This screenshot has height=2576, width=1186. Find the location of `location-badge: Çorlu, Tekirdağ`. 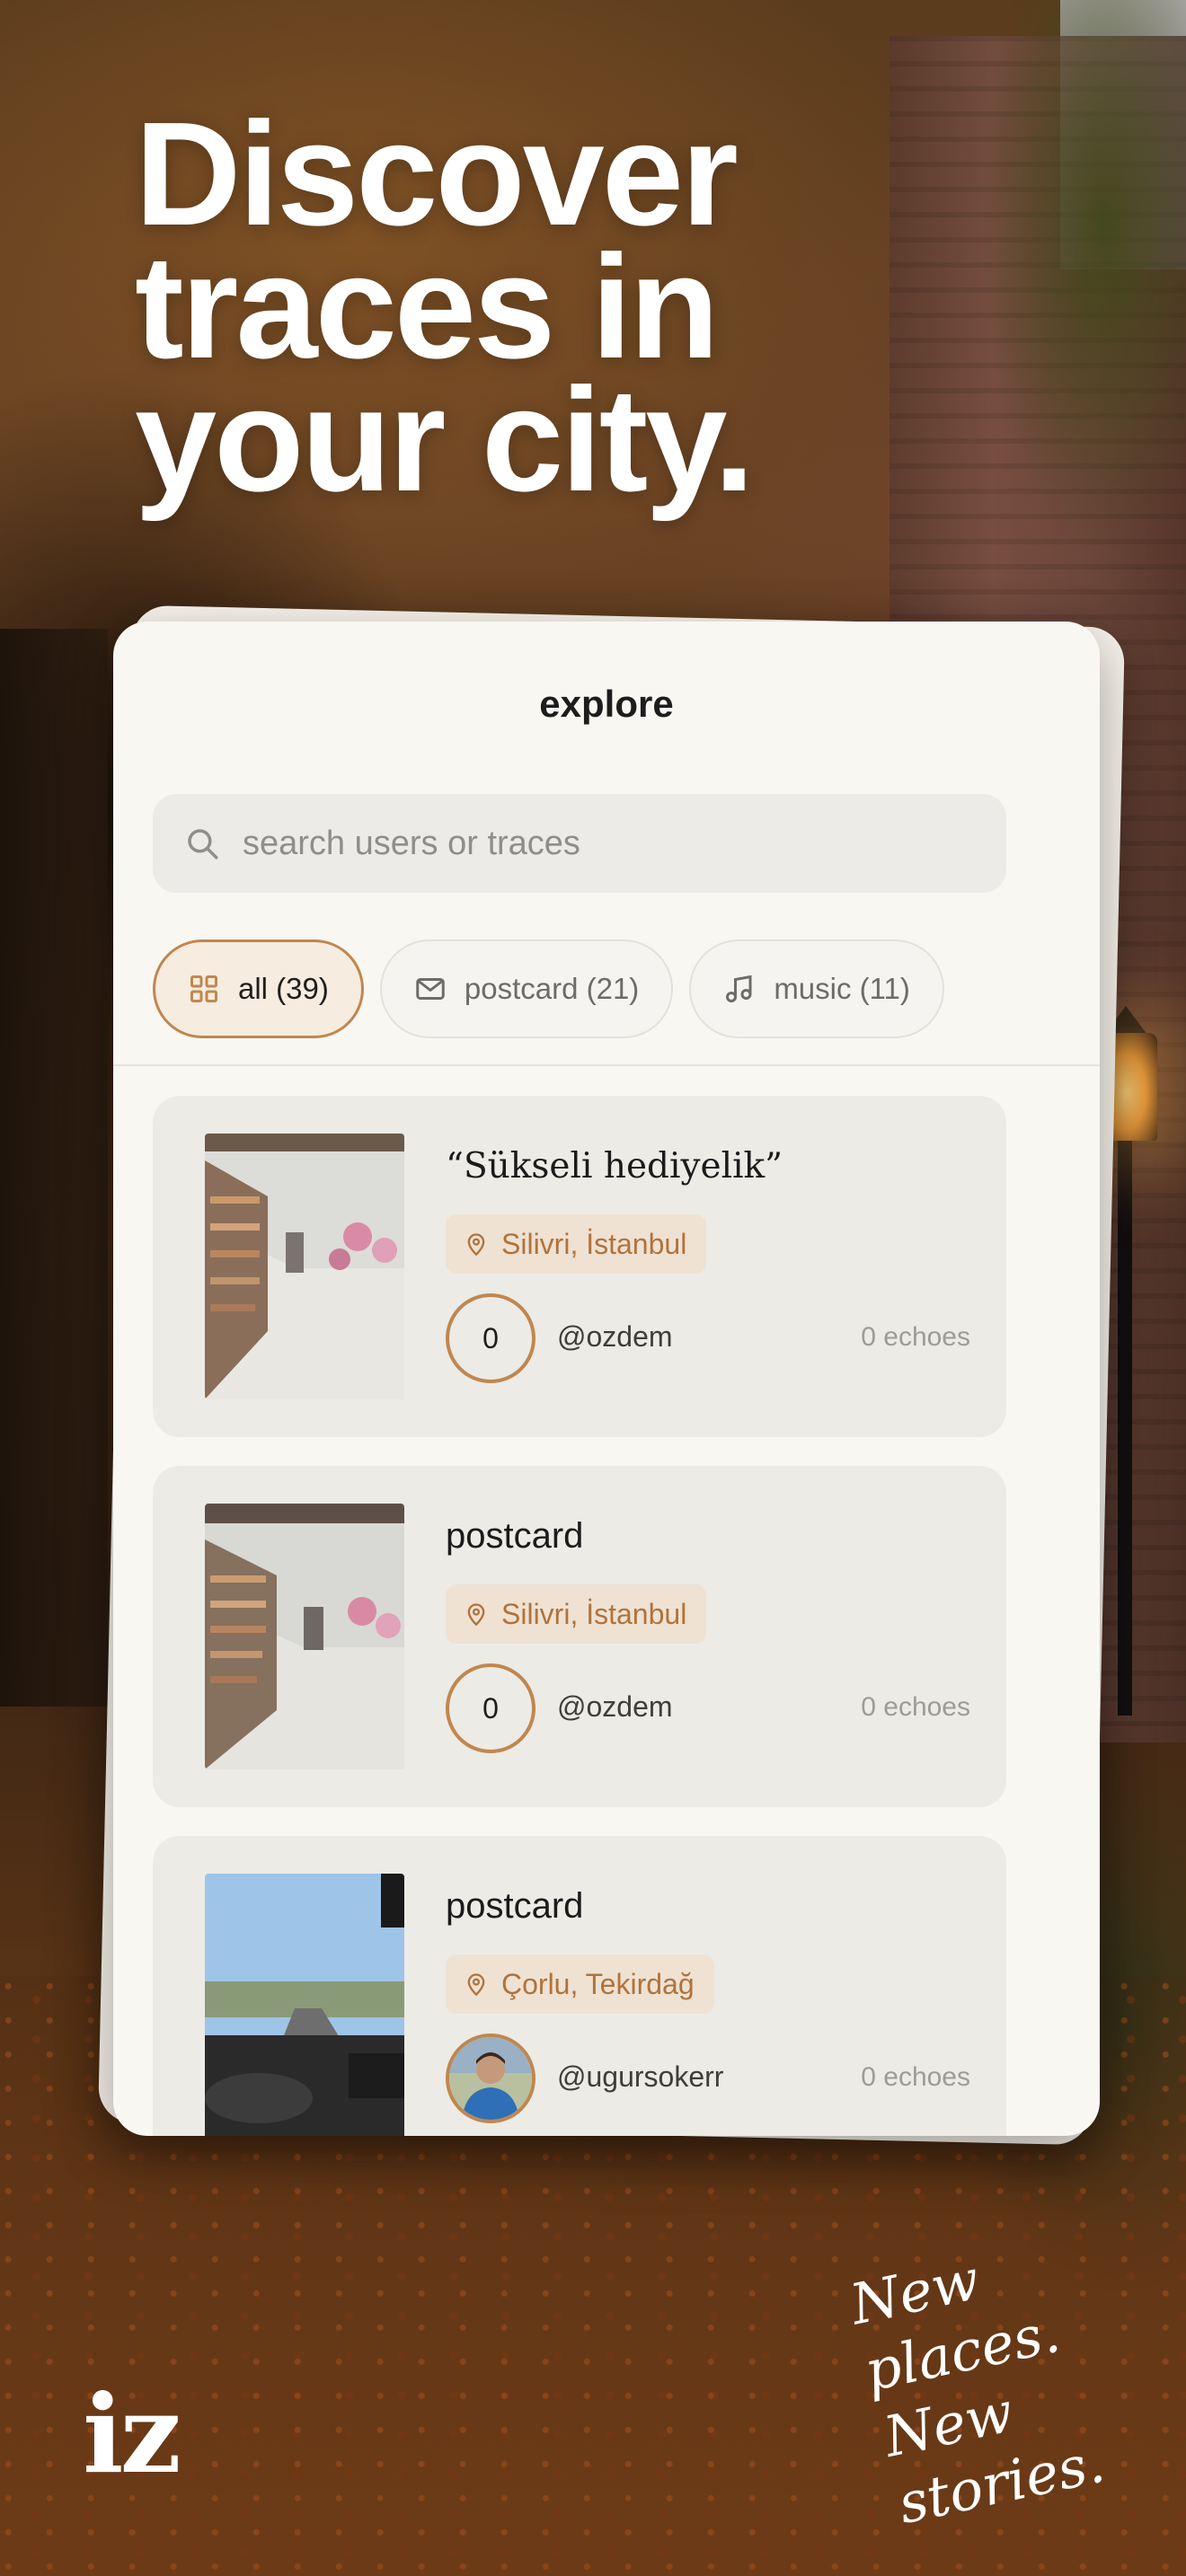

location-badge: Çorlu, Tekirdağ is located at coordinates (580, 1984).